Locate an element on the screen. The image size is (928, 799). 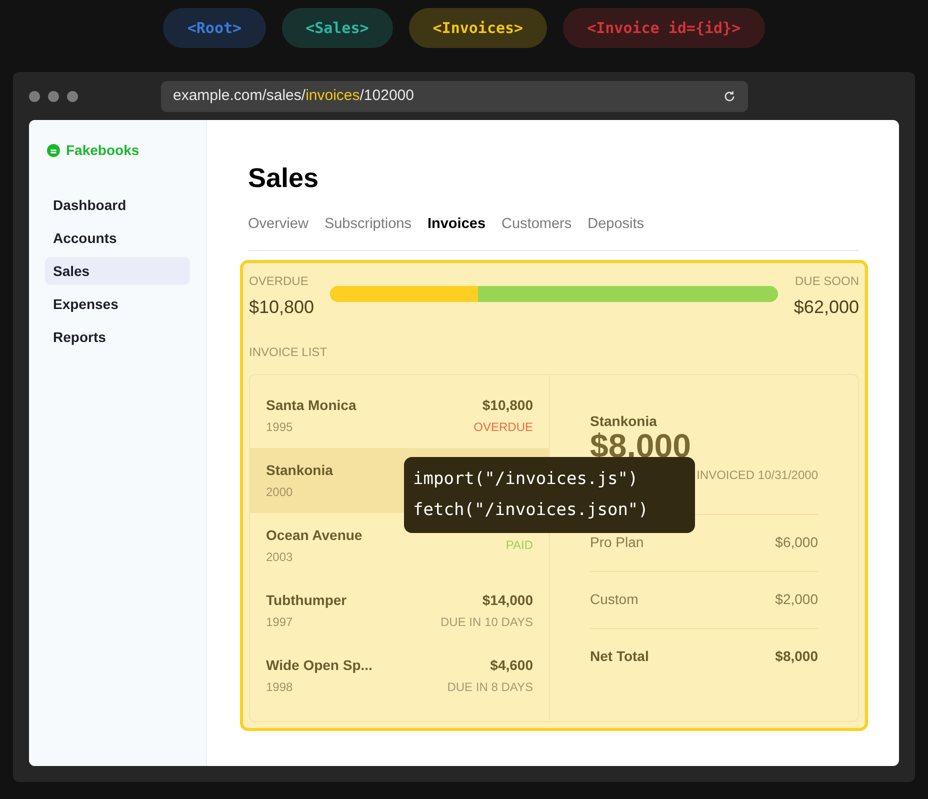
tab: Customers is located at coordinates (537, 225).